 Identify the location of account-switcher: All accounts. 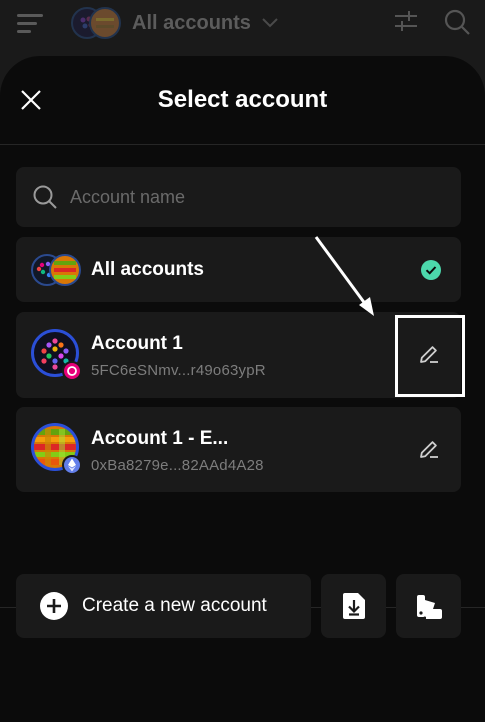
(174, 23).